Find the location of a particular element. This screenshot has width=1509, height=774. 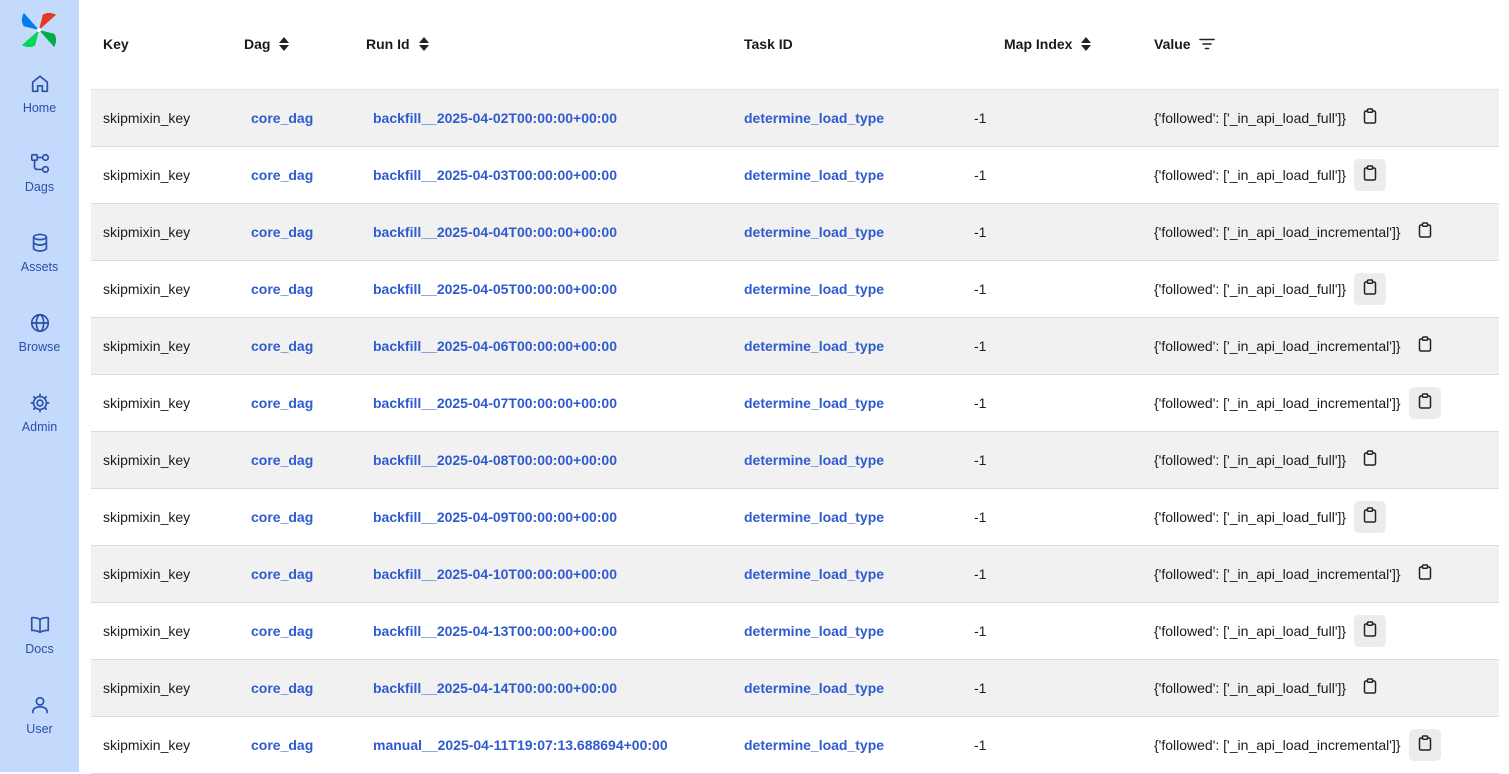

filter-icon is located at coordinates (1206, 44).